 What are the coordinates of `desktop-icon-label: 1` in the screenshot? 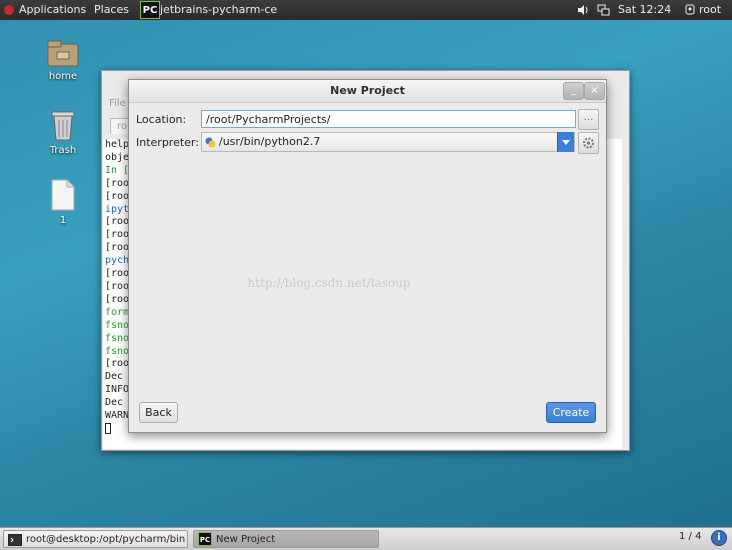 It's located at (63, 220).